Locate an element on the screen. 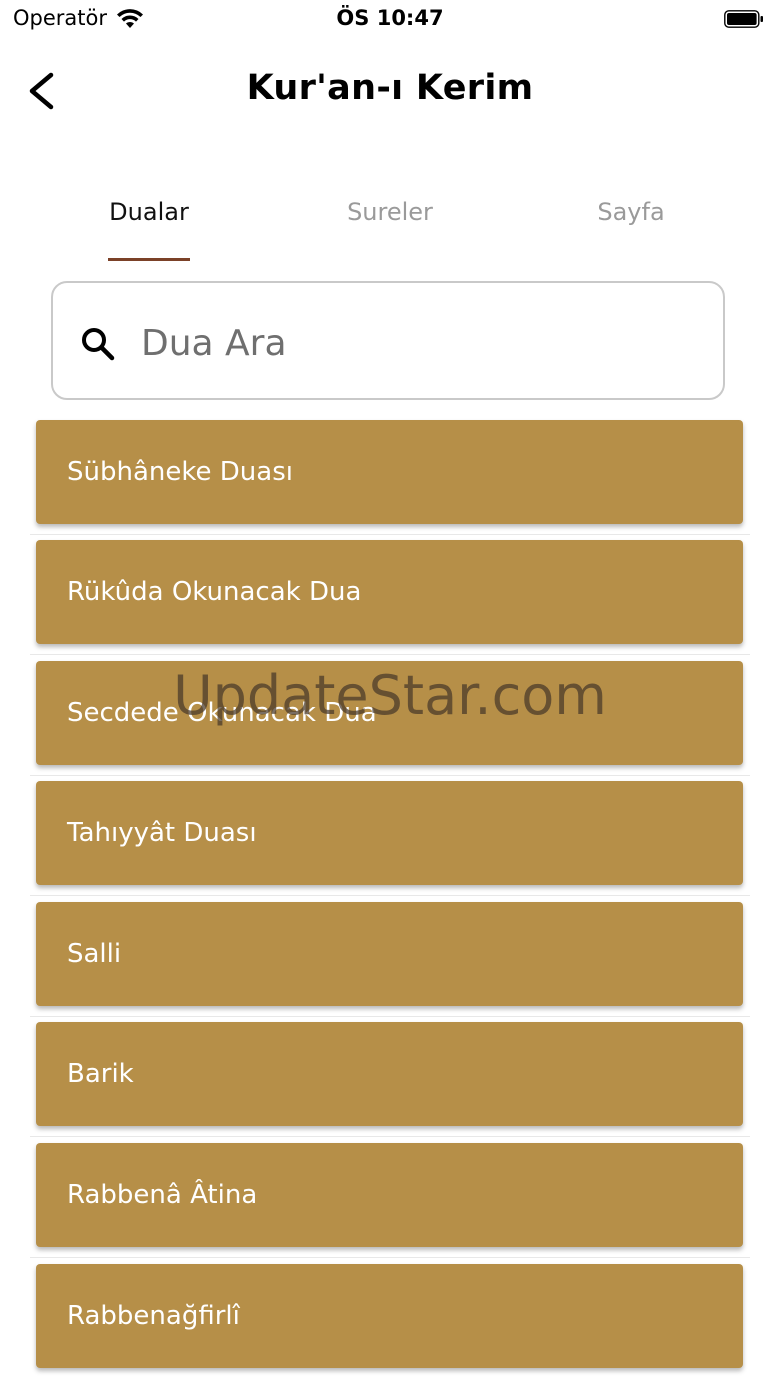 This screenshot has height=1387, width=780. list-item-label: Rabbenağfirlî is located at coordinates (153, 1316).